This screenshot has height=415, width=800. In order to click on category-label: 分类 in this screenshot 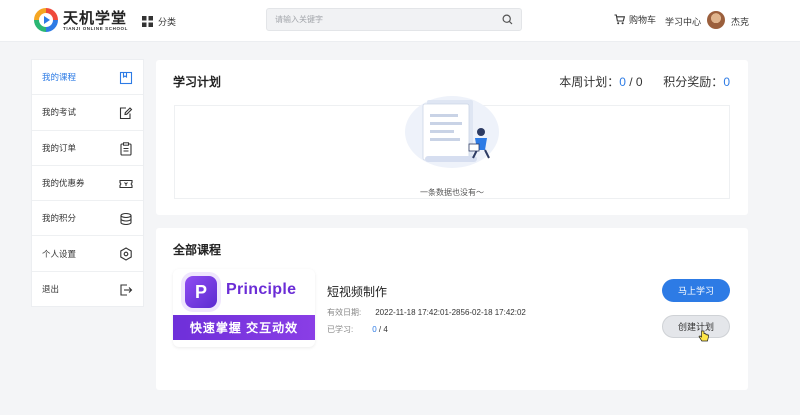, I will do `click(167, 21)`.